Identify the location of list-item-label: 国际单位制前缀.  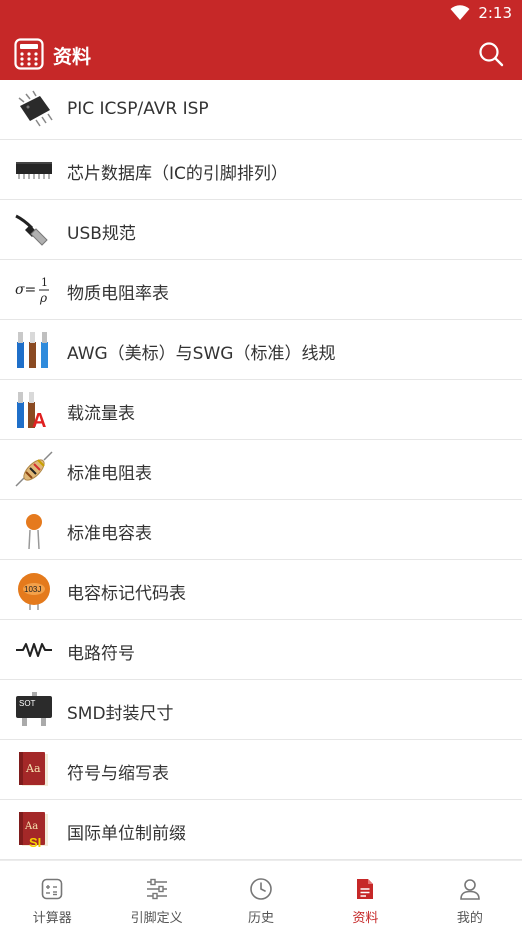
(126, 834).